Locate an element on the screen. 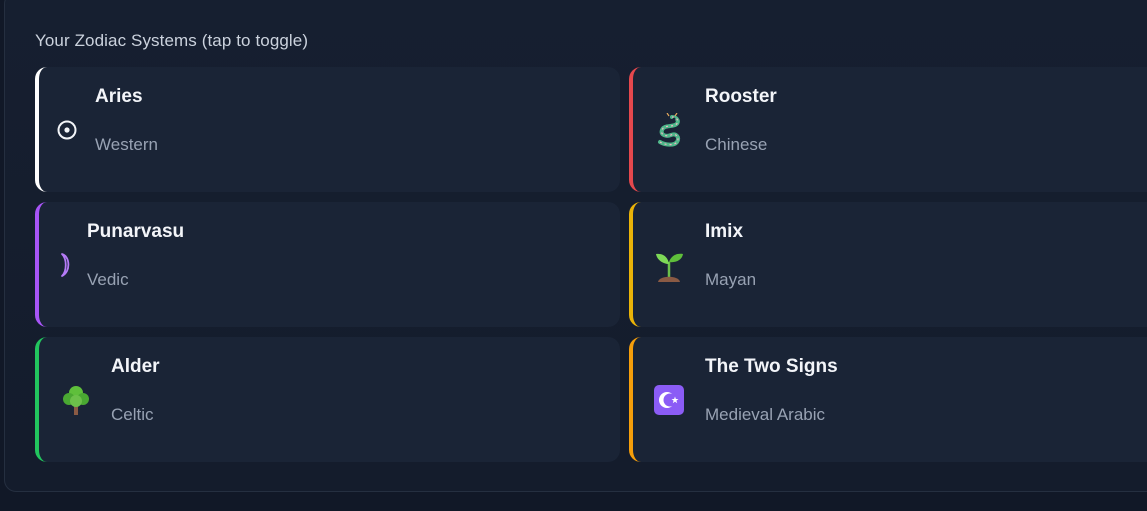 The image size is (1147, 511). sign-name: Imix is located at coordinates (724, 231).